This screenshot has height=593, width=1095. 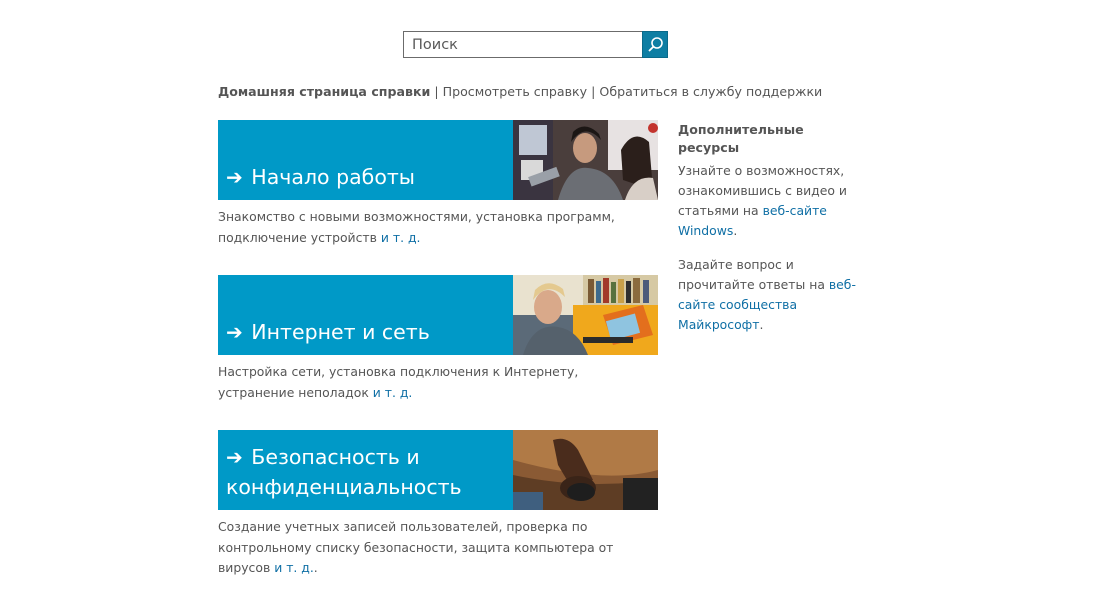 I want to click on desc-end: ., so click(x=315, y=567).